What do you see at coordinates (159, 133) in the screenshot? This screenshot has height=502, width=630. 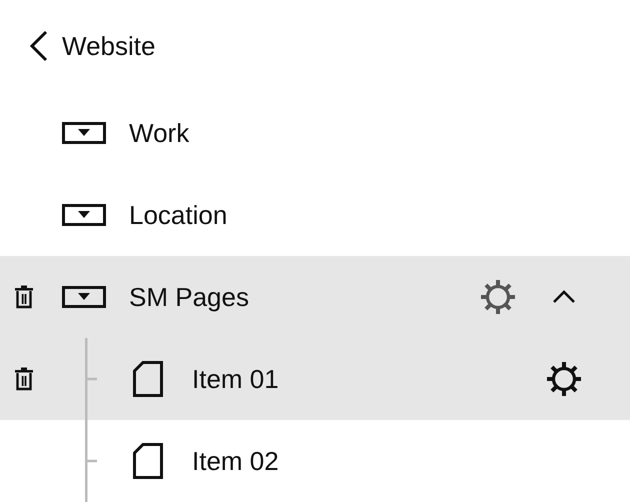 I see `nav-item-label: Work` at bounding box center [159, 133].